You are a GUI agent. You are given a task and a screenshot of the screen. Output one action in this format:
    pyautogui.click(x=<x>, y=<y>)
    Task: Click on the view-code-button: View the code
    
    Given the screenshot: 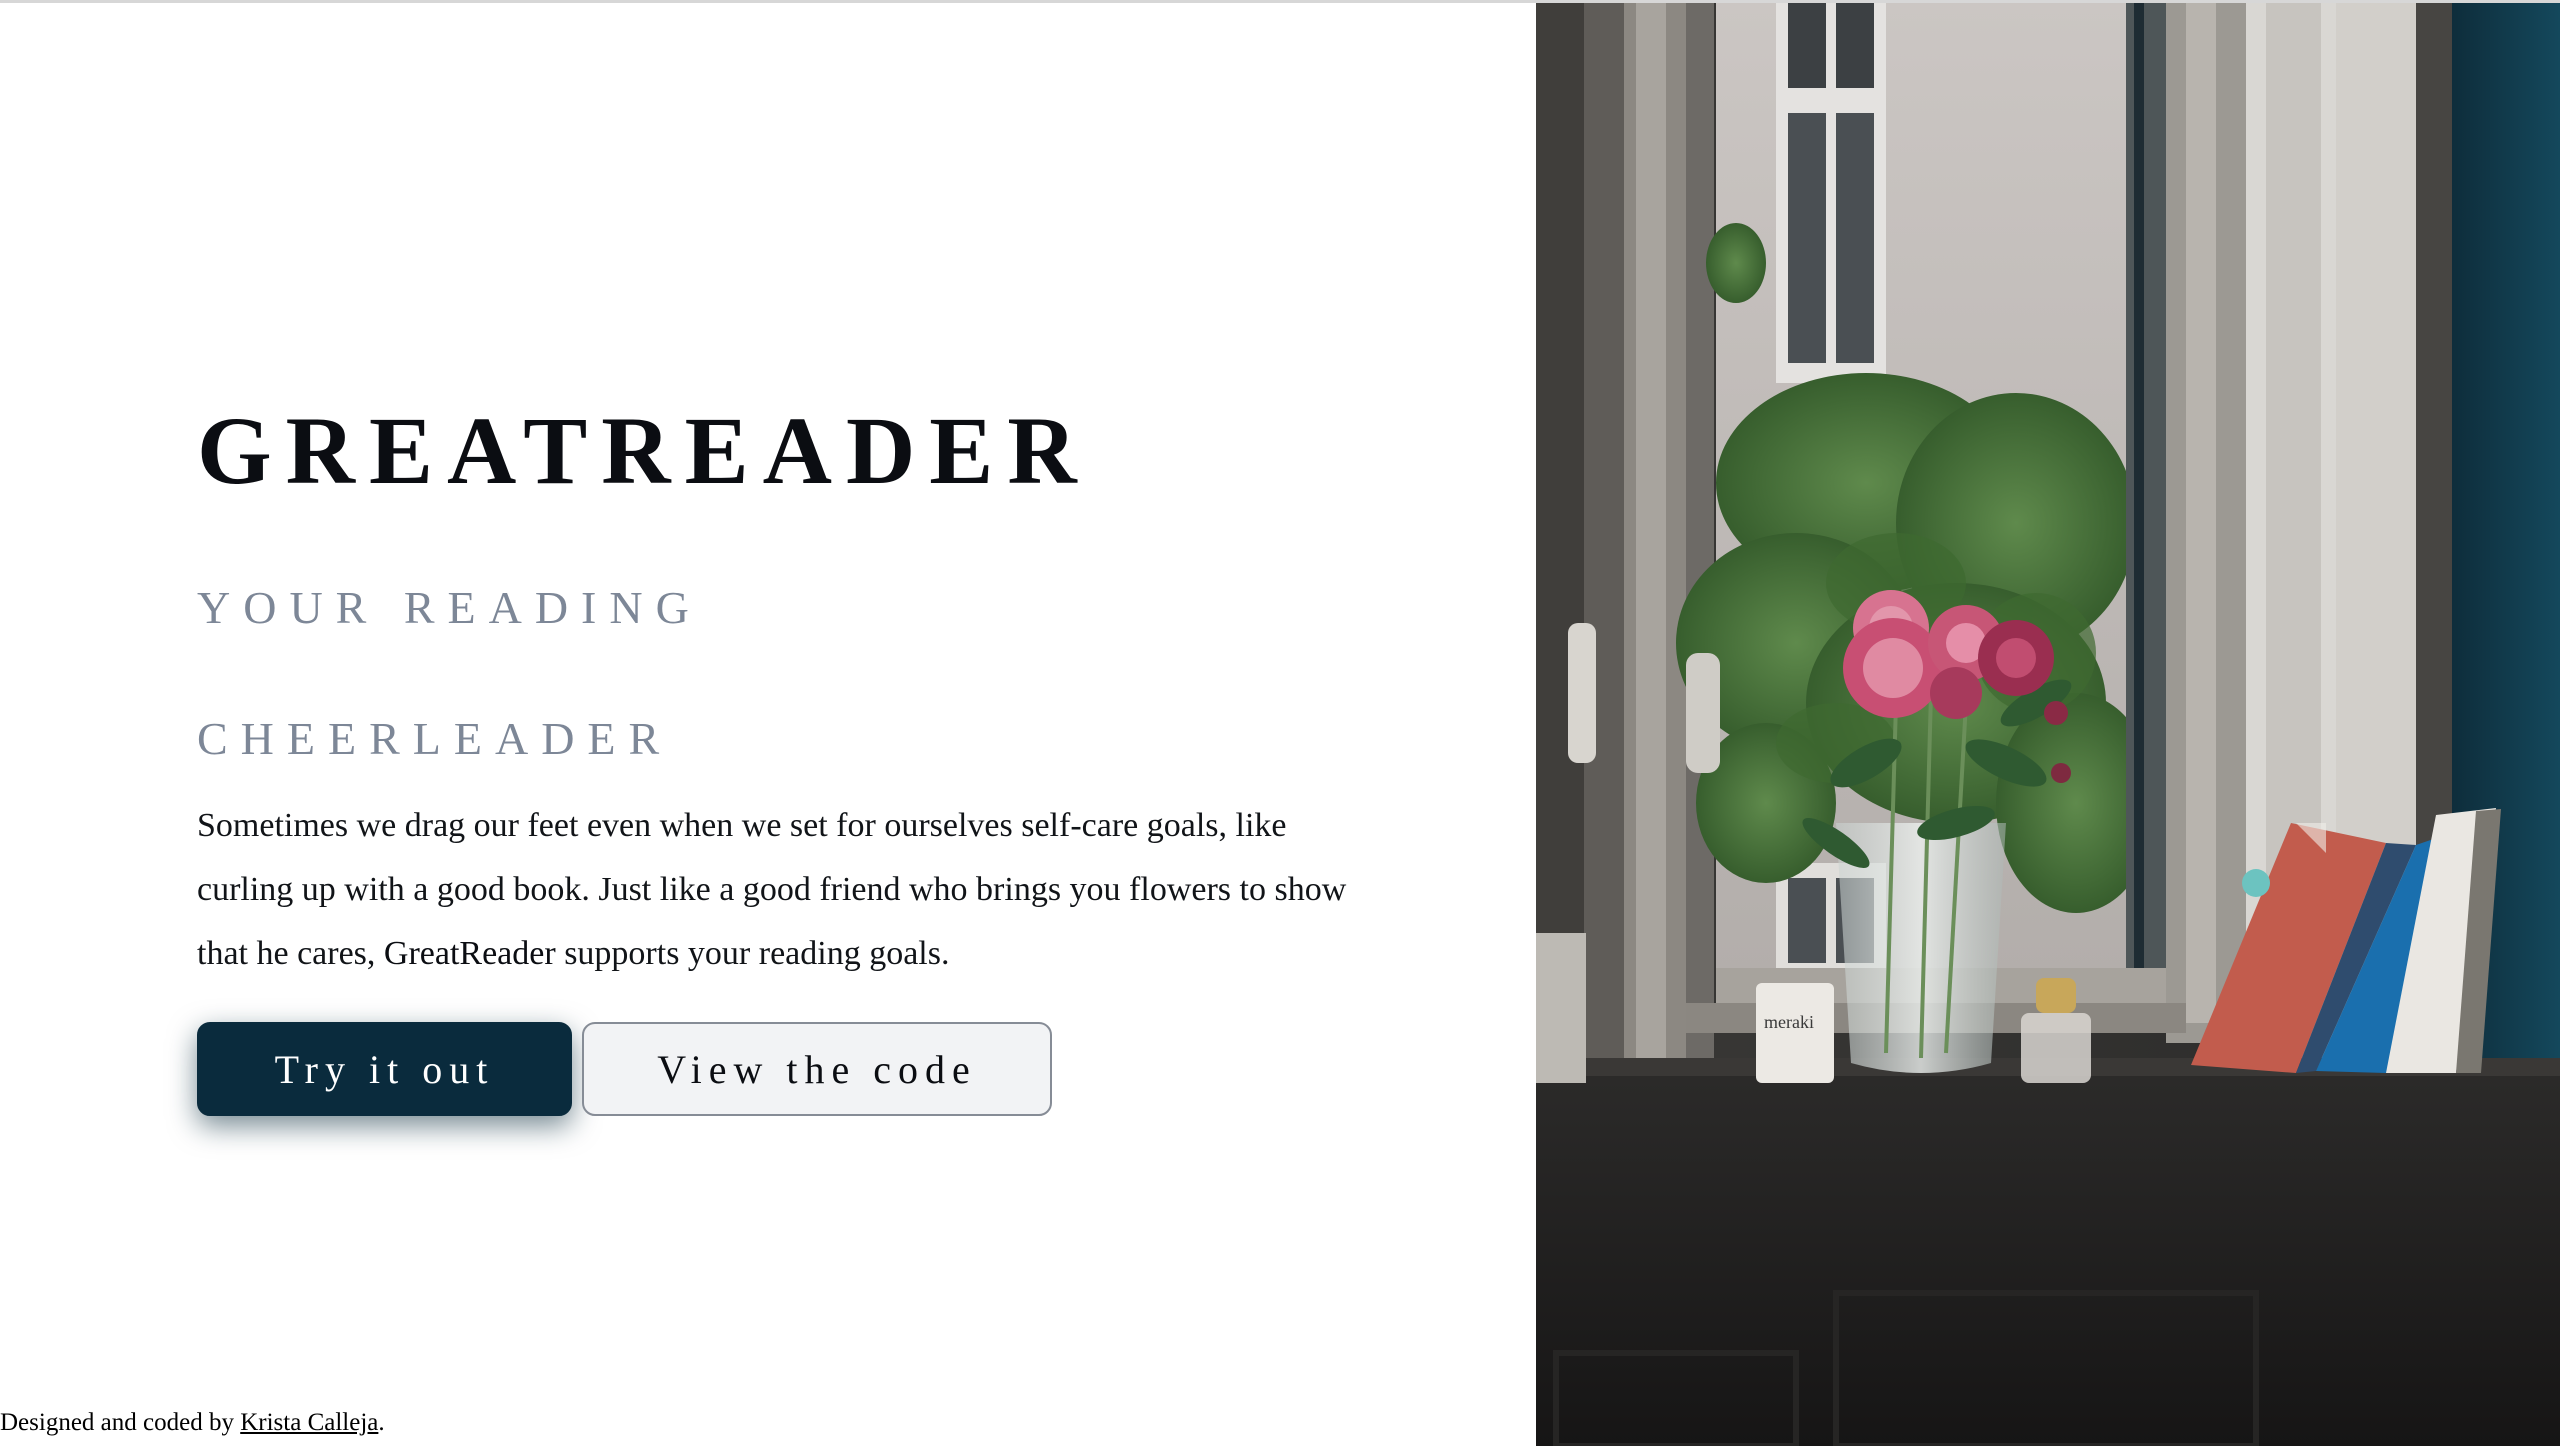 What is the action you would take?
    pyautogui.click(x=817, y=1069)
    